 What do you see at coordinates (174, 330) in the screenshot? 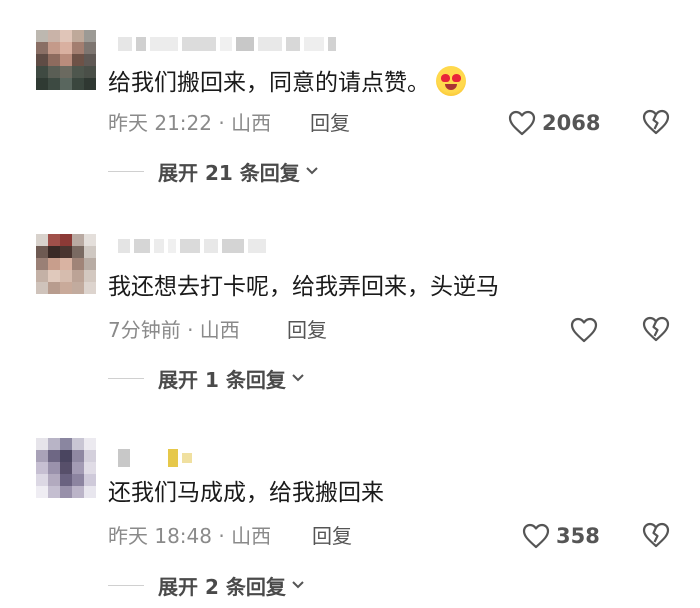
I see `comment-meta: 7分钟前 · 山西` at bounding box center [174, 330].